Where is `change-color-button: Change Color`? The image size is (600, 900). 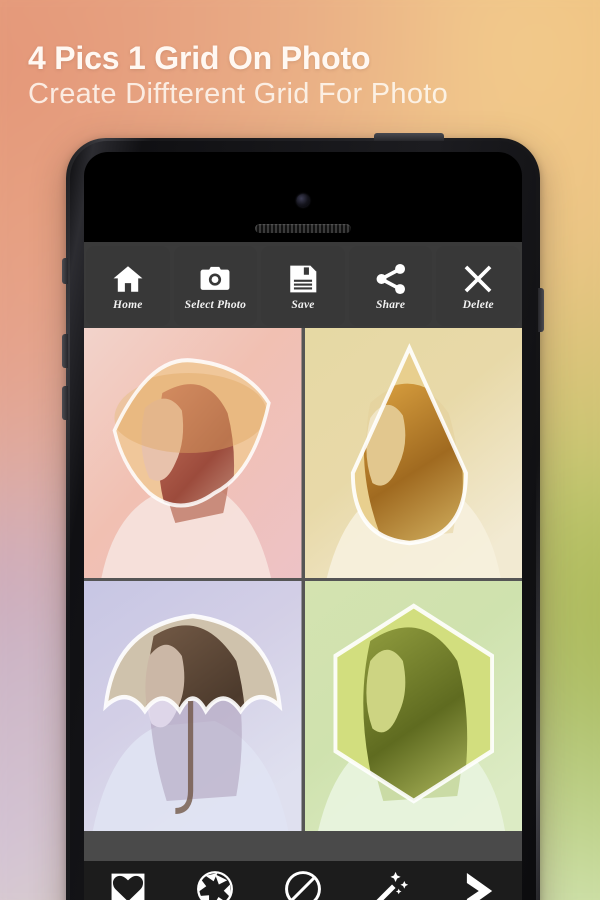
change-color-button: Change Color is located at coordinates (216, 884).